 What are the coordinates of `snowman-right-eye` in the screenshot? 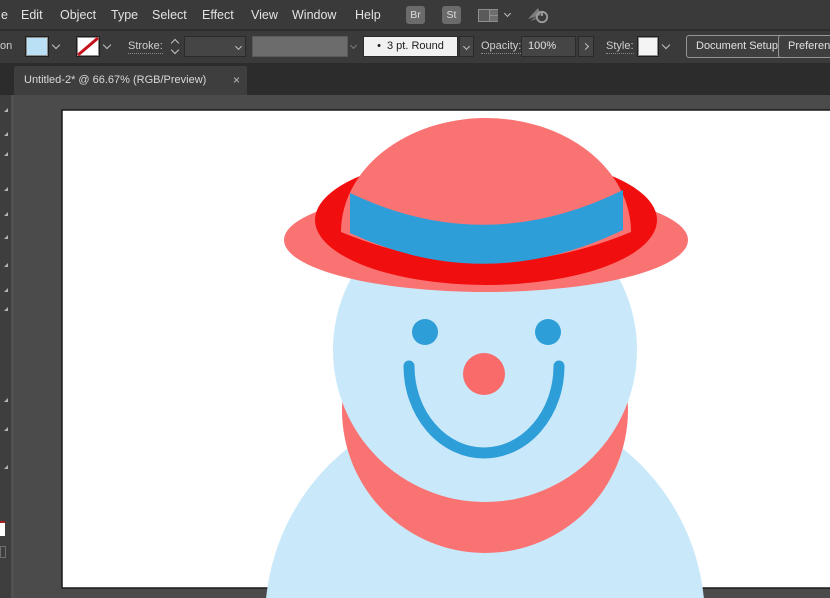 It's located at (548, 332).